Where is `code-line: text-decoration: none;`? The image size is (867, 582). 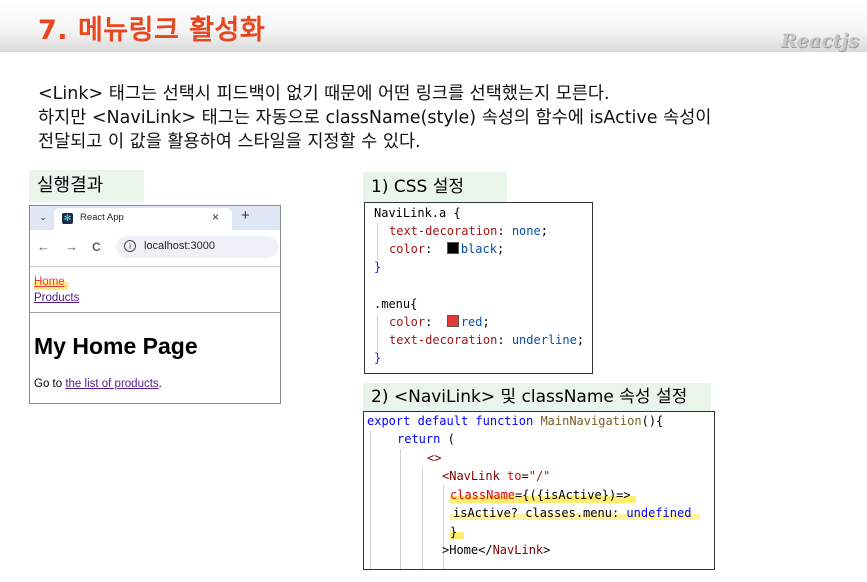 code-line: text-decoration: none; is located at coordinates (468, 231).